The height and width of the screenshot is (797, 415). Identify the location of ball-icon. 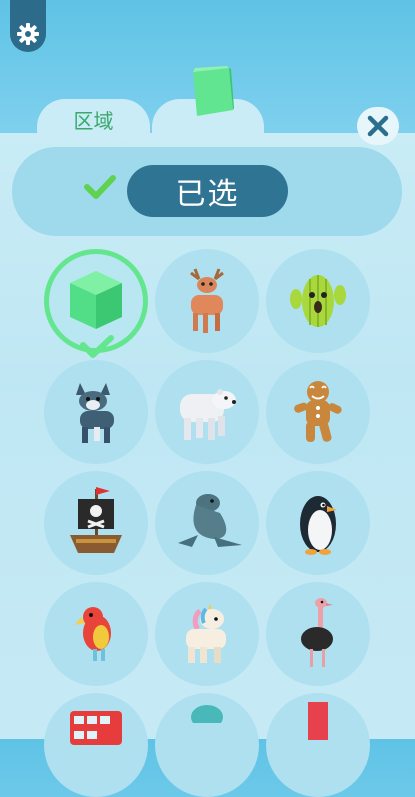
(207, 714).